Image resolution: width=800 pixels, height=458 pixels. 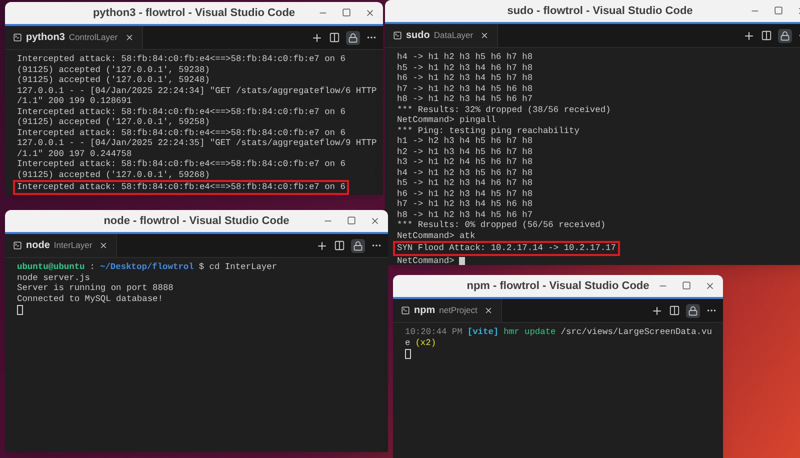 What do you see at coordinates (425, 260) in the screenshot?
I see `terminal-prompt: NetCommand>` at bounding box center [425, 260].